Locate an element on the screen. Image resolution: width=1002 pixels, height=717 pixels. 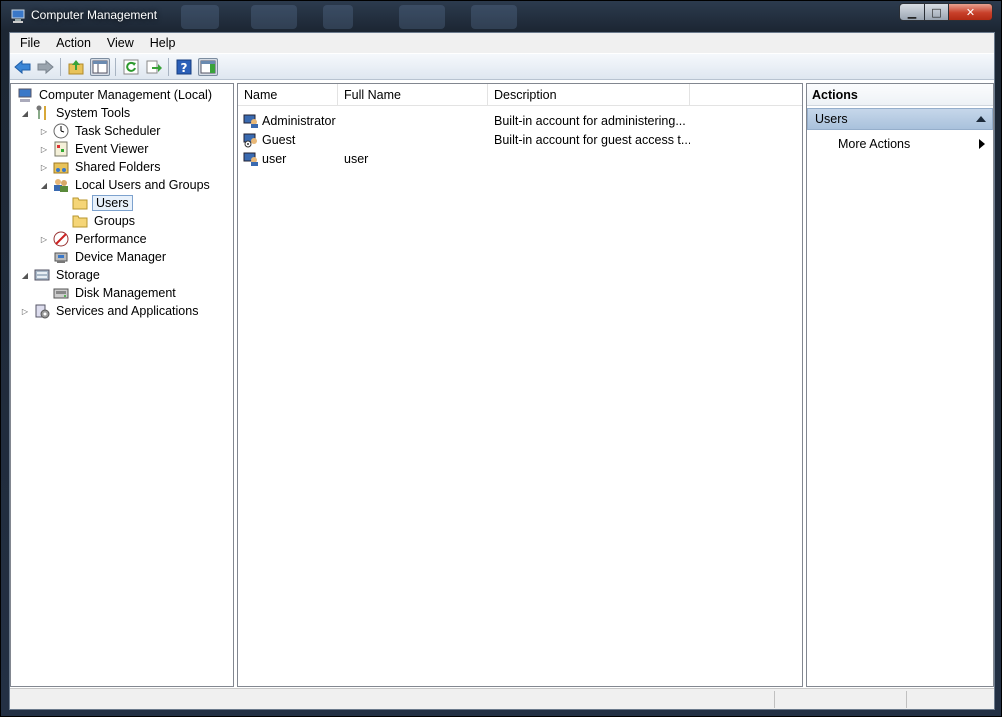
actions-section-users: Users is located at coordinates (900, 119).